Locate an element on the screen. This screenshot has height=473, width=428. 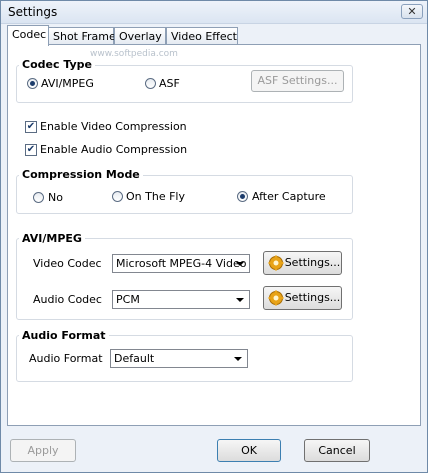
enable-video-compression-checkbox: ✔ is located at coordinates (31, 127).